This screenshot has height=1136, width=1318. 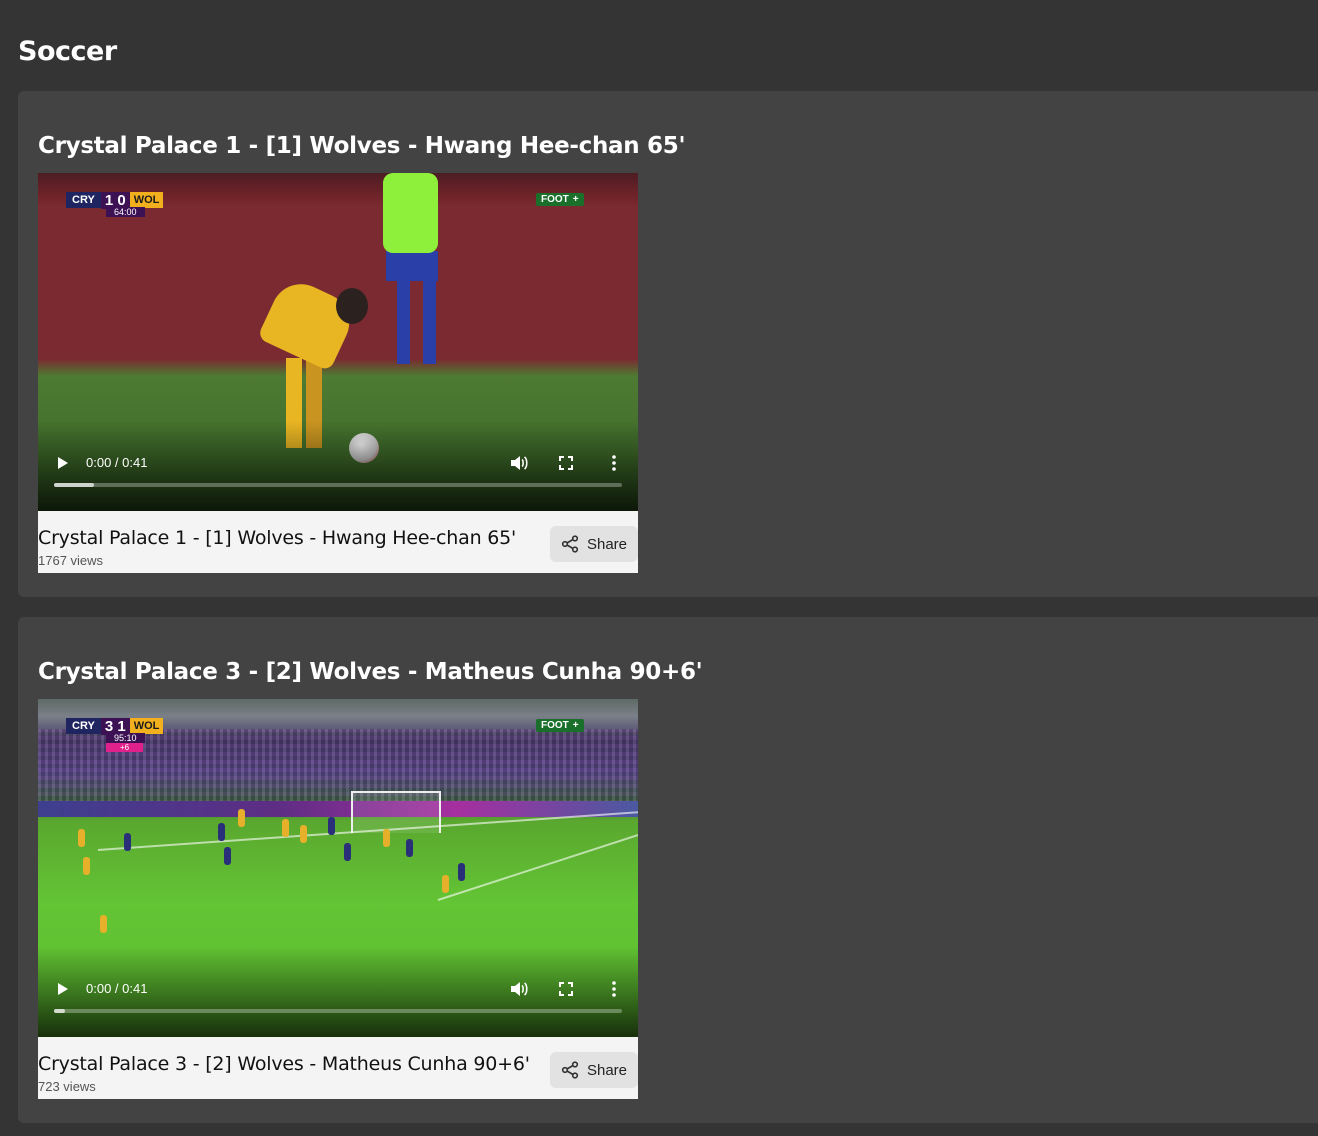 What do you see at coordinates (338, 868) in the screenshot?
I see `video-player: CRY 3 1 WOL 95:10 +6 FOOT + 0:00 / 0:41` at bounding box center [338, 868].